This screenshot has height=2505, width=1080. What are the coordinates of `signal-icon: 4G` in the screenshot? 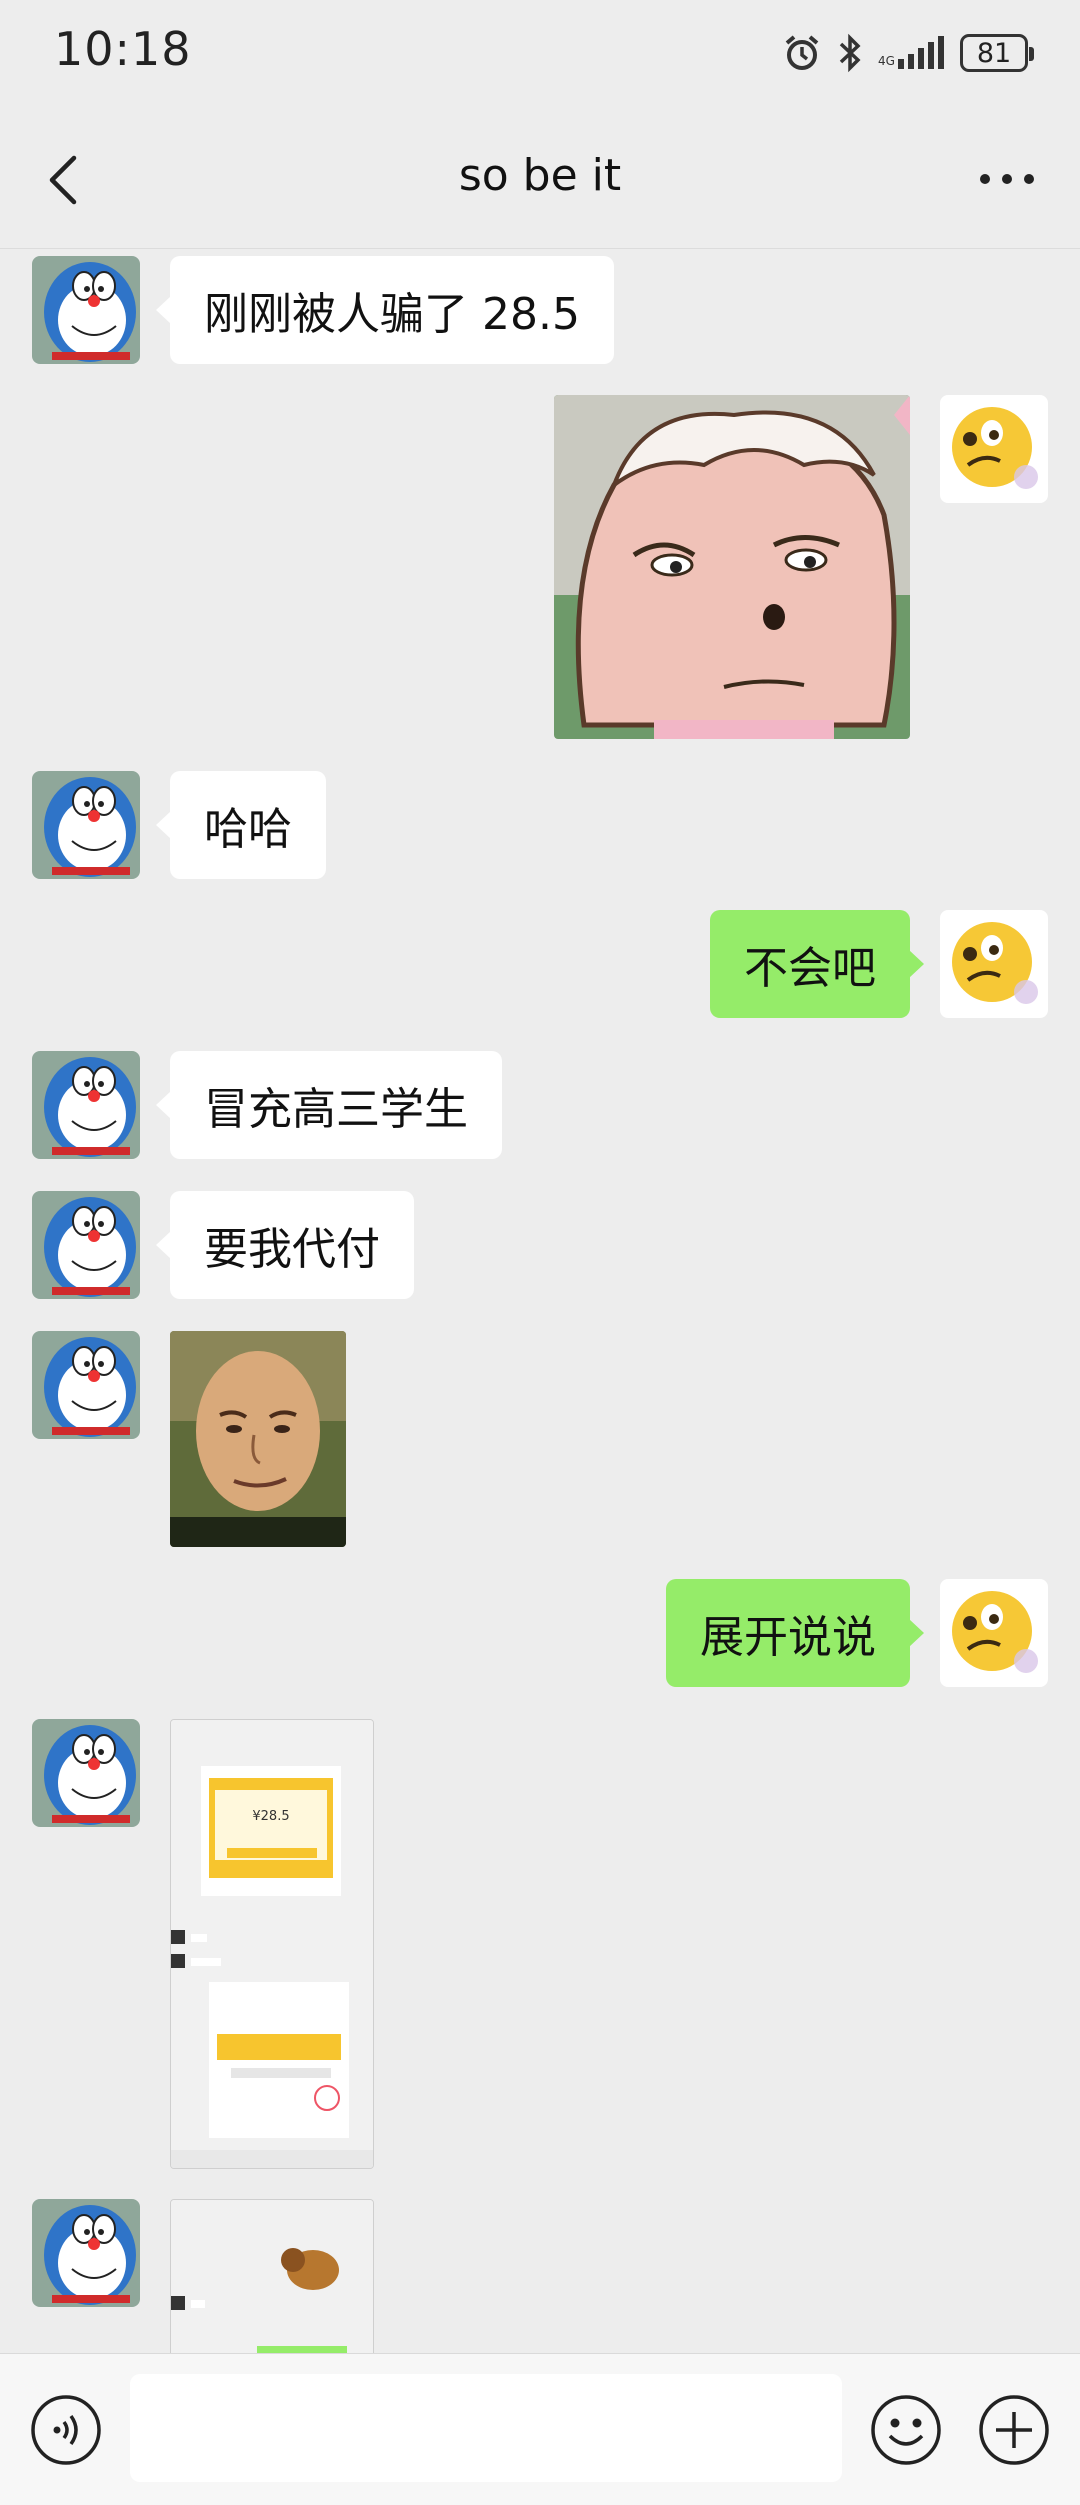 It's located at (911, 52).